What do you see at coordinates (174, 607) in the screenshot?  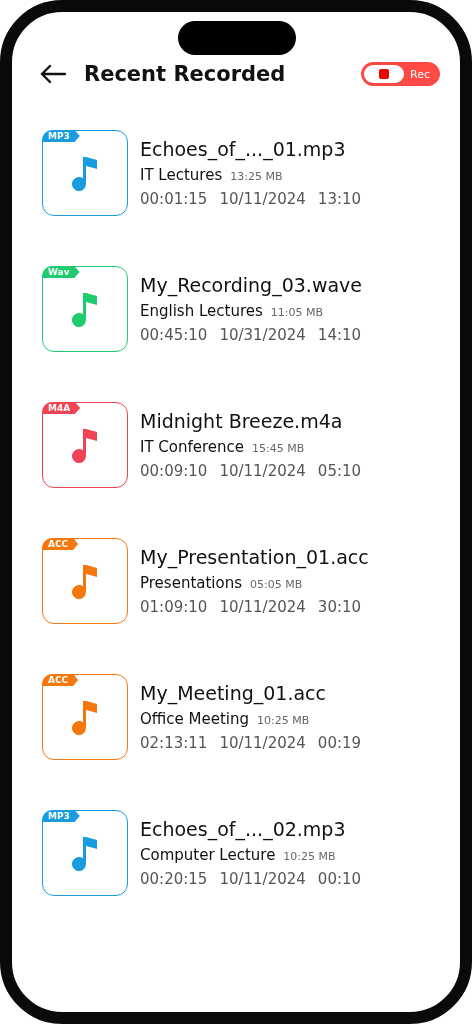 I see `duration: 01:09:10` at bounding box center [174, 607].